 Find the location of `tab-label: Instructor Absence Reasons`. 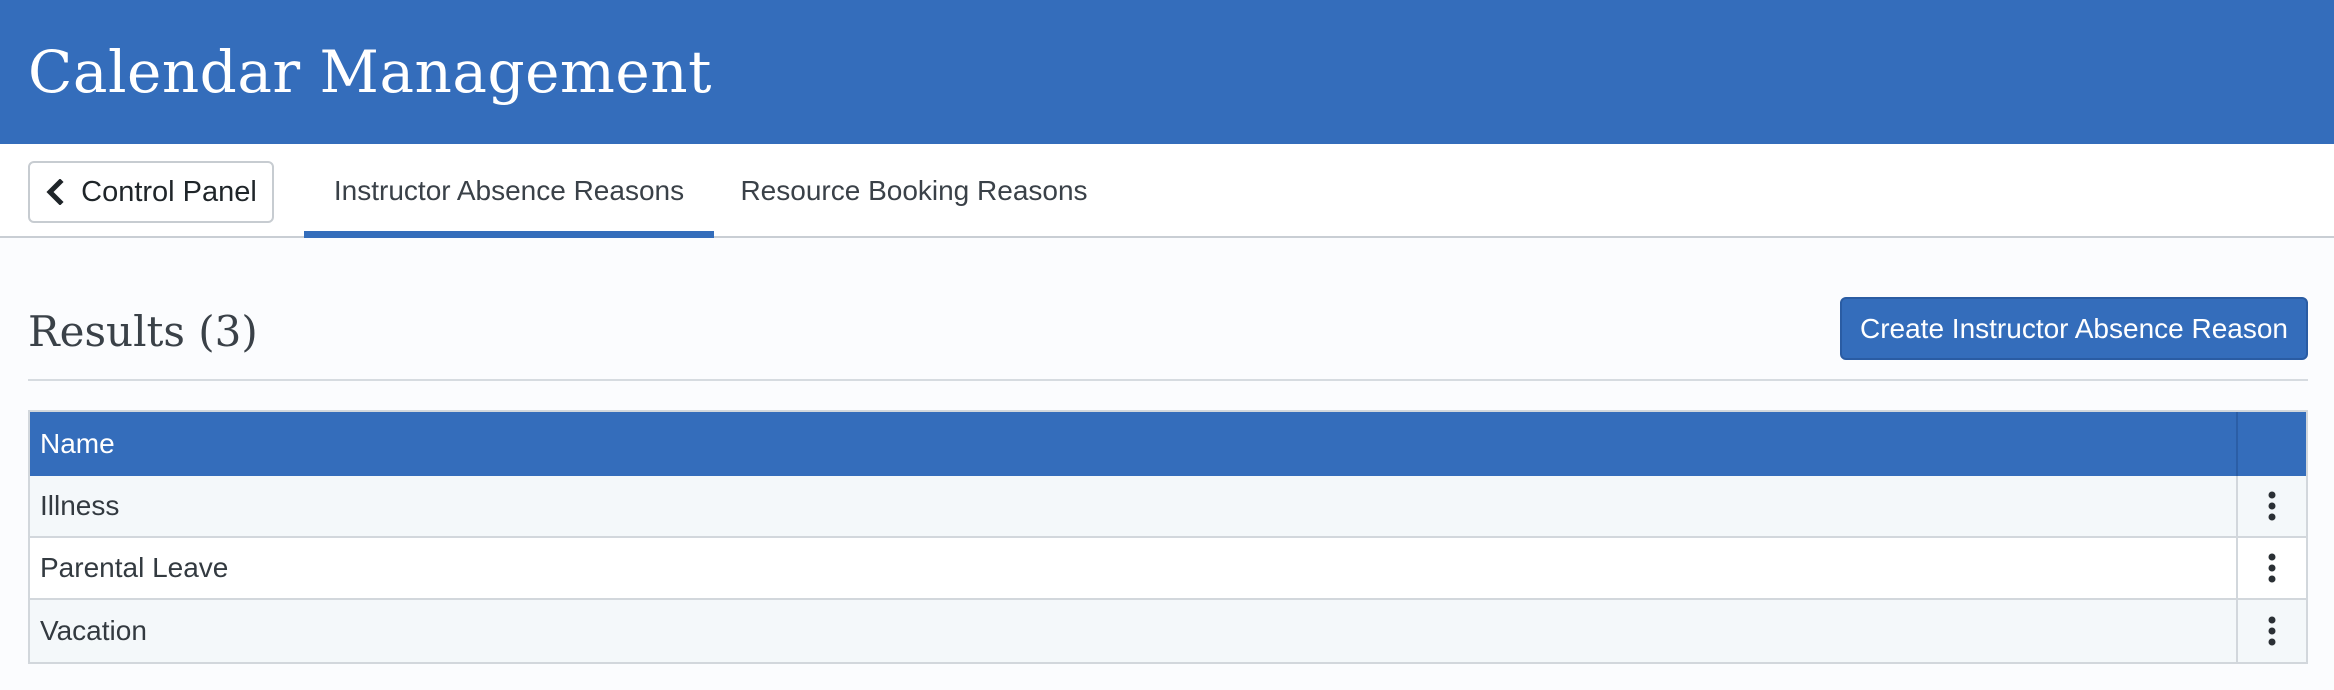

tab-label: Instructor Absence Reasons is located at coordinates (509, 190).